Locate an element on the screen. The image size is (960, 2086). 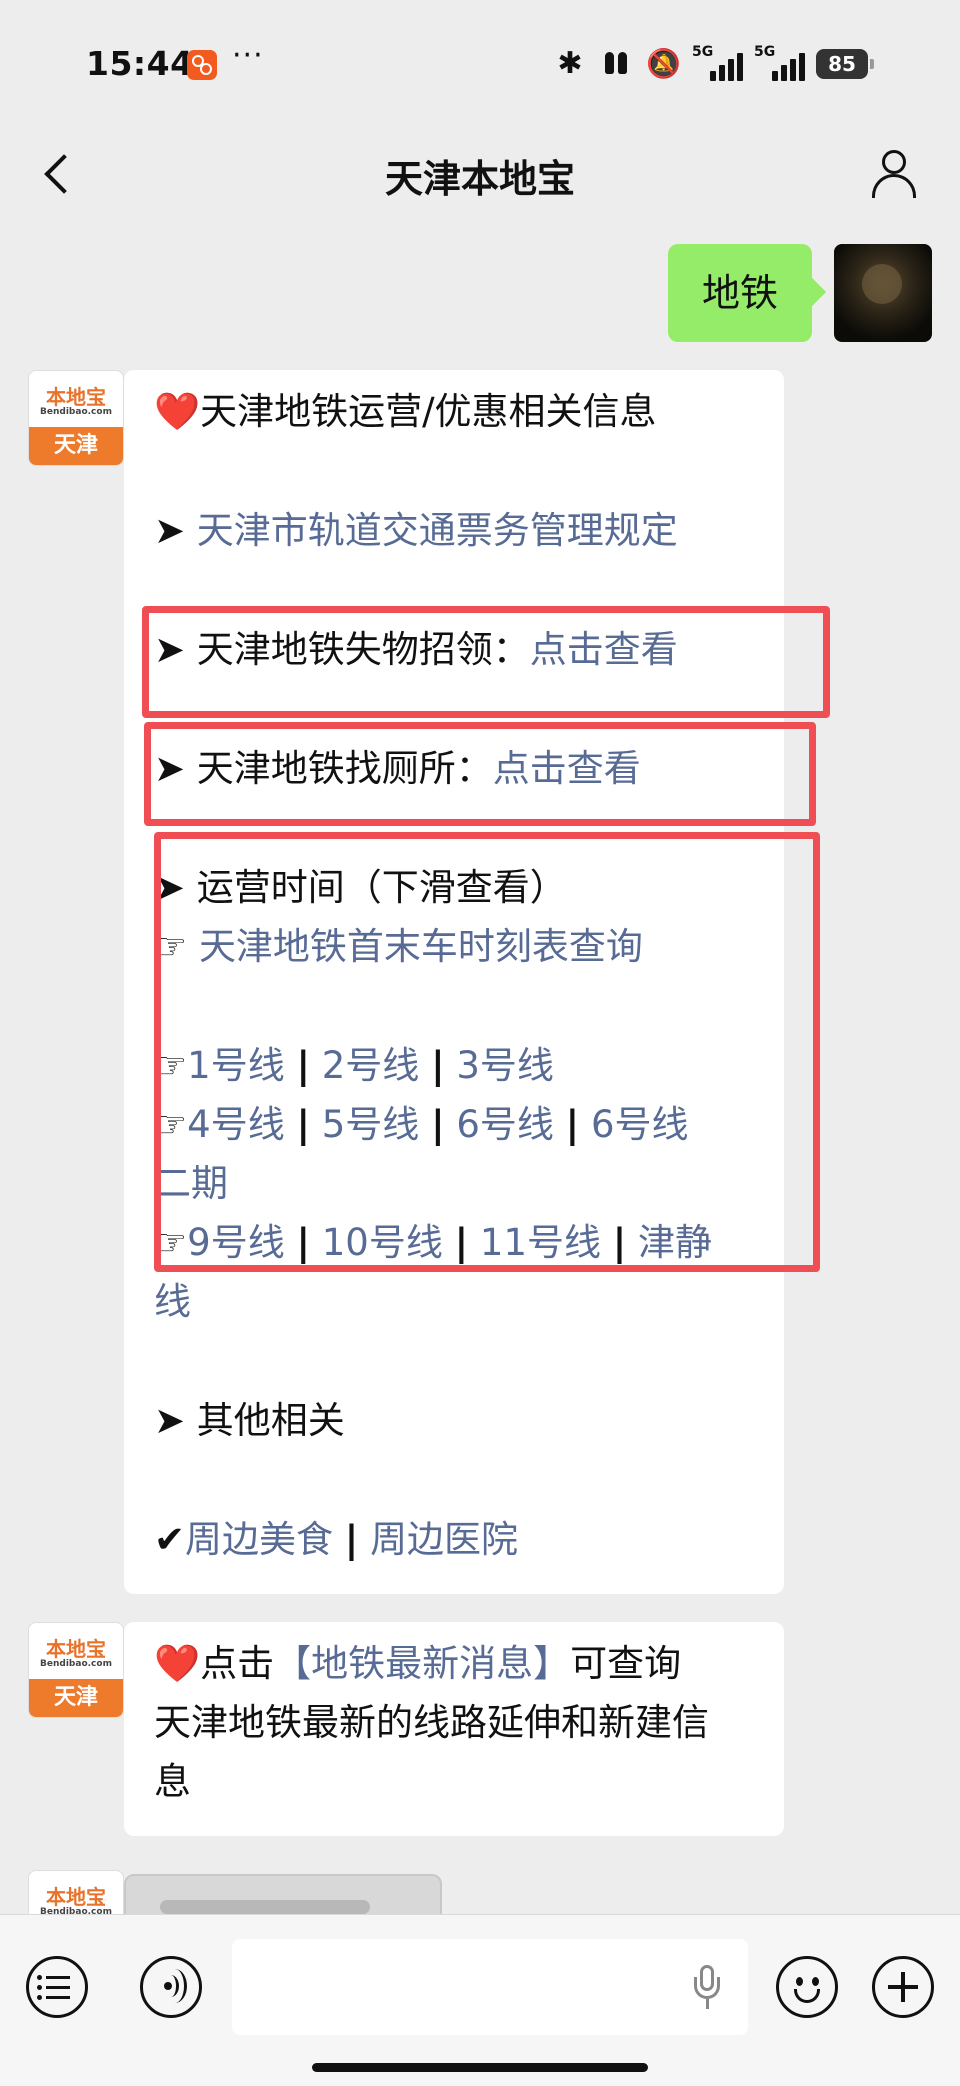
other-line: ➤ 其他相关 is located at coordinates (249, 1420).